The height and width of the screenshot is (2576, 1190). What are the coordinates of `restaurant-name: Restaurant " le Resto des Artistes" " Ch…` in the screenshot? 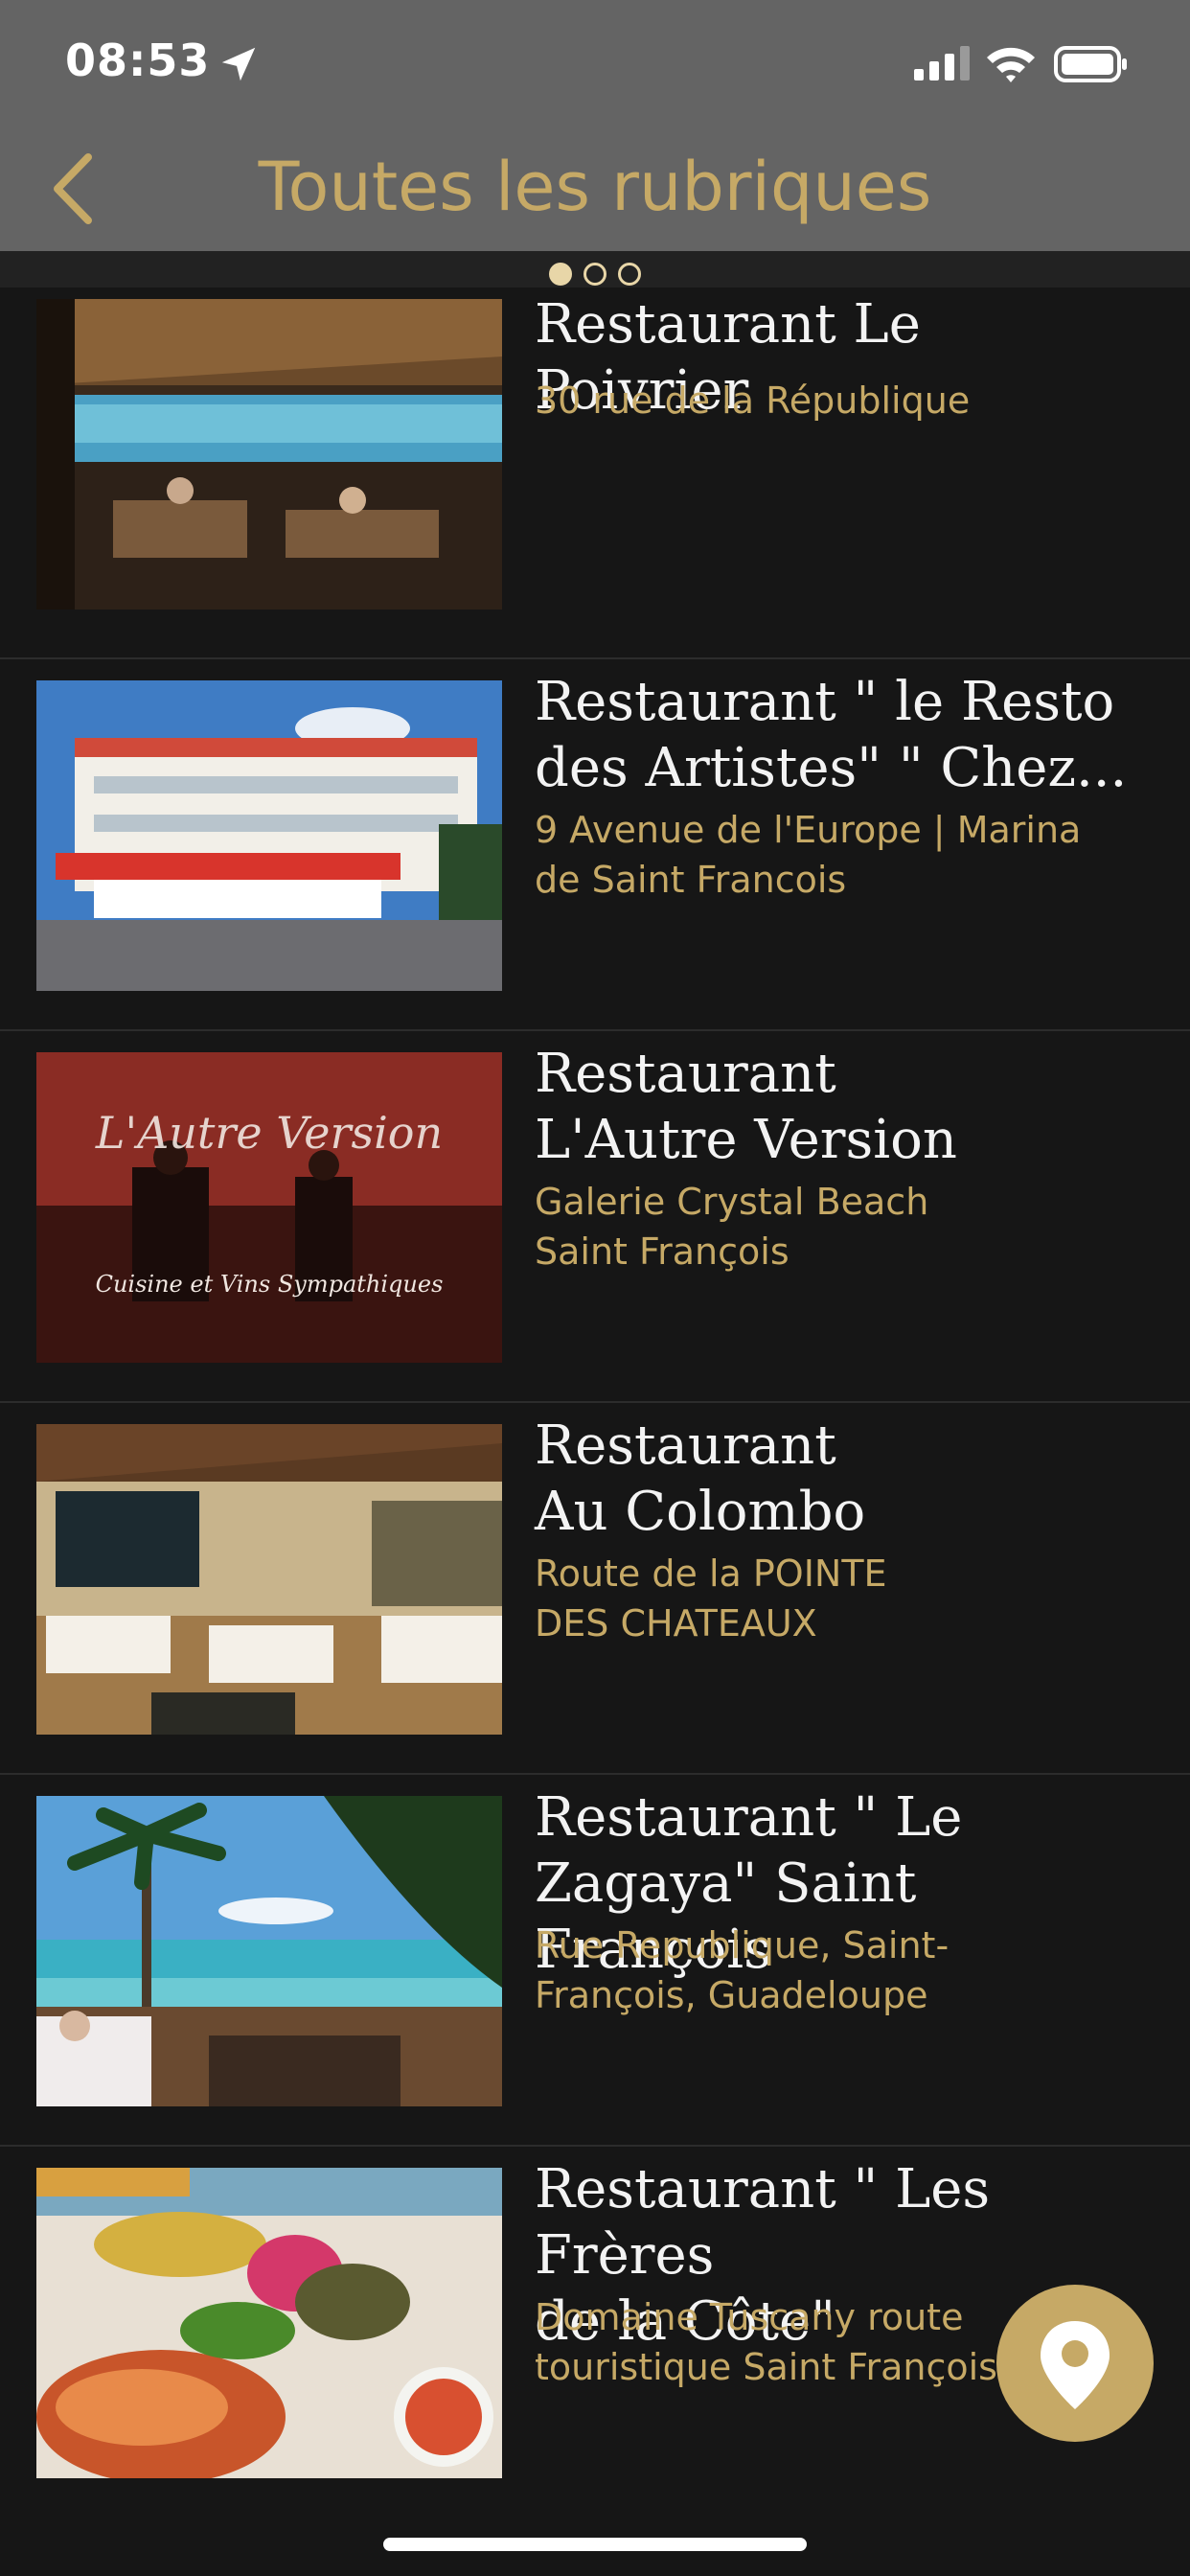 It's located at (832, 735).